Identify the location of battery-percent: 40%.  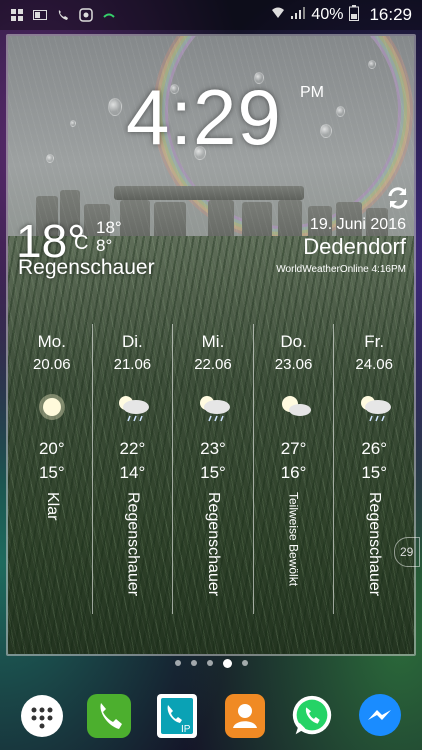
(327, 14).